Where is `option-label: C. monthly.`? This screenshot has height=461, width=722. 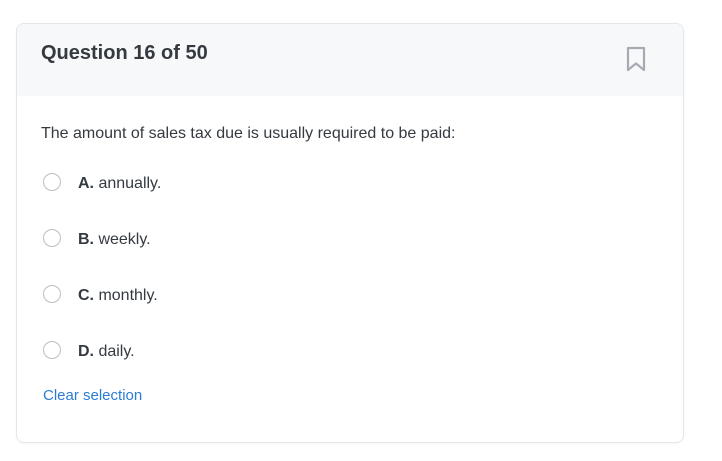 option-label: C. monthly. is located at coordinates (118, 296).